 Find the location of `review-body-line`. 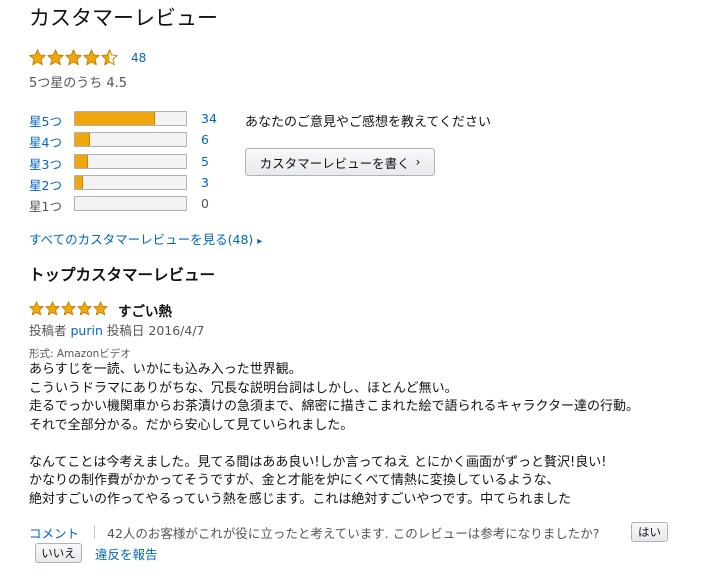

review-body-line is located at coordinates (369, 444).